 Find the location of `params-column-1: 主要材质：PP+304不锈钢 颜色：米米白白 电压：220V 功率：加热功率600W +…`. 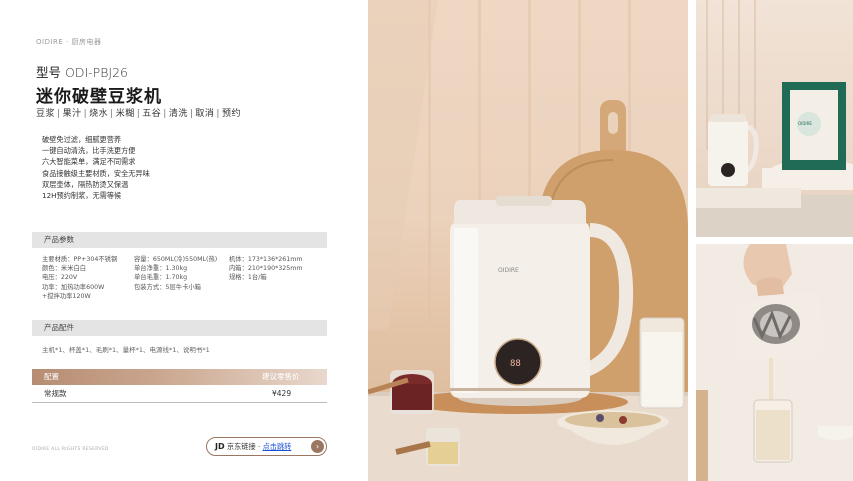

params-column-1: 主要材质：PP+304不锈钢 颜色：米米白白 电压：220V 功率：加热功率600W +… is located at coordinates (79, 278).